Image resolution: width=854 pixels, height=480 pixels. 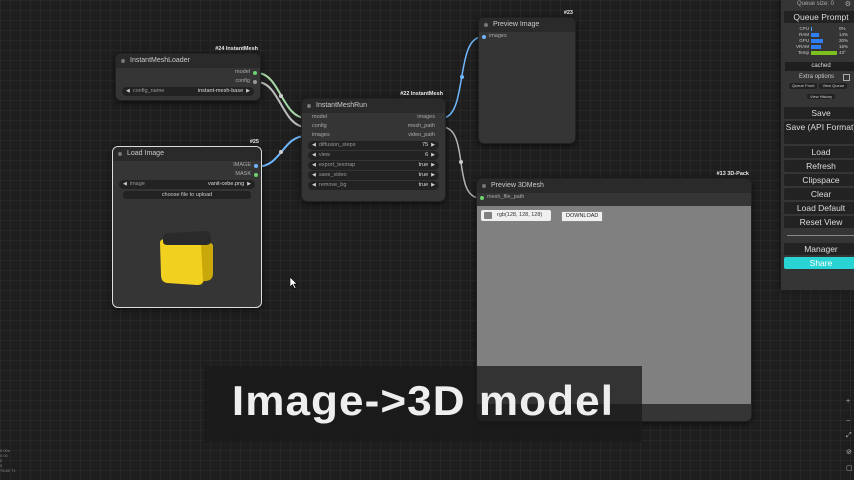 What do you see at coordinates (849, 452) in the screenshot?
I see `toggle-links-icon: ⊘` at bounding box center [849, 452].